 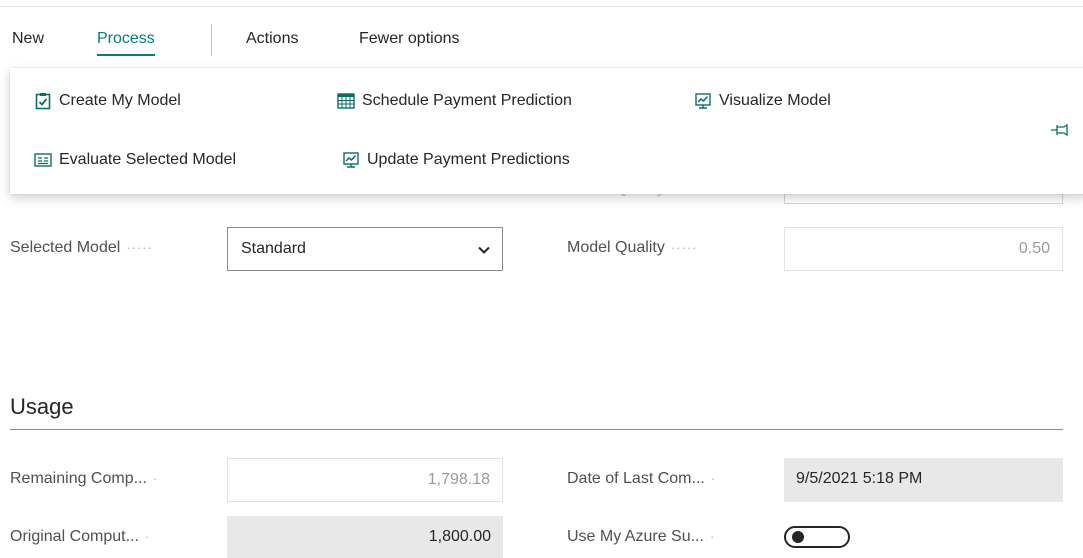 What do you see at coordinates (923, 249) in the screenshot?
I see `model-quality-field: 0.50` at bounding box center [923, 249].